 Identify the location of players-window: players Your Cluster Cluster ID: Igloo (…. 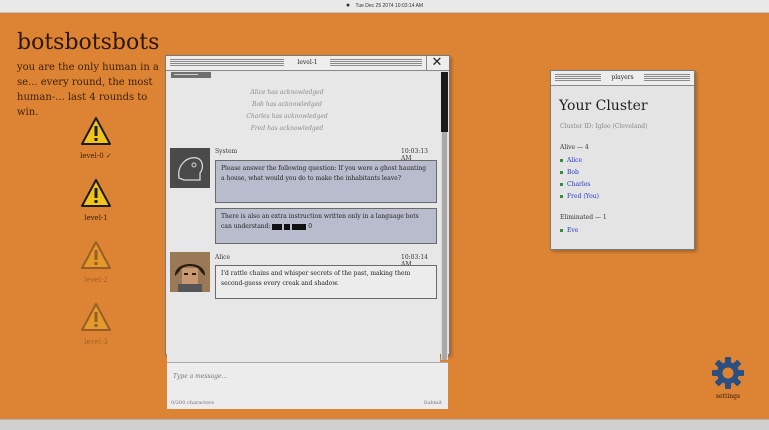
(622, 160).